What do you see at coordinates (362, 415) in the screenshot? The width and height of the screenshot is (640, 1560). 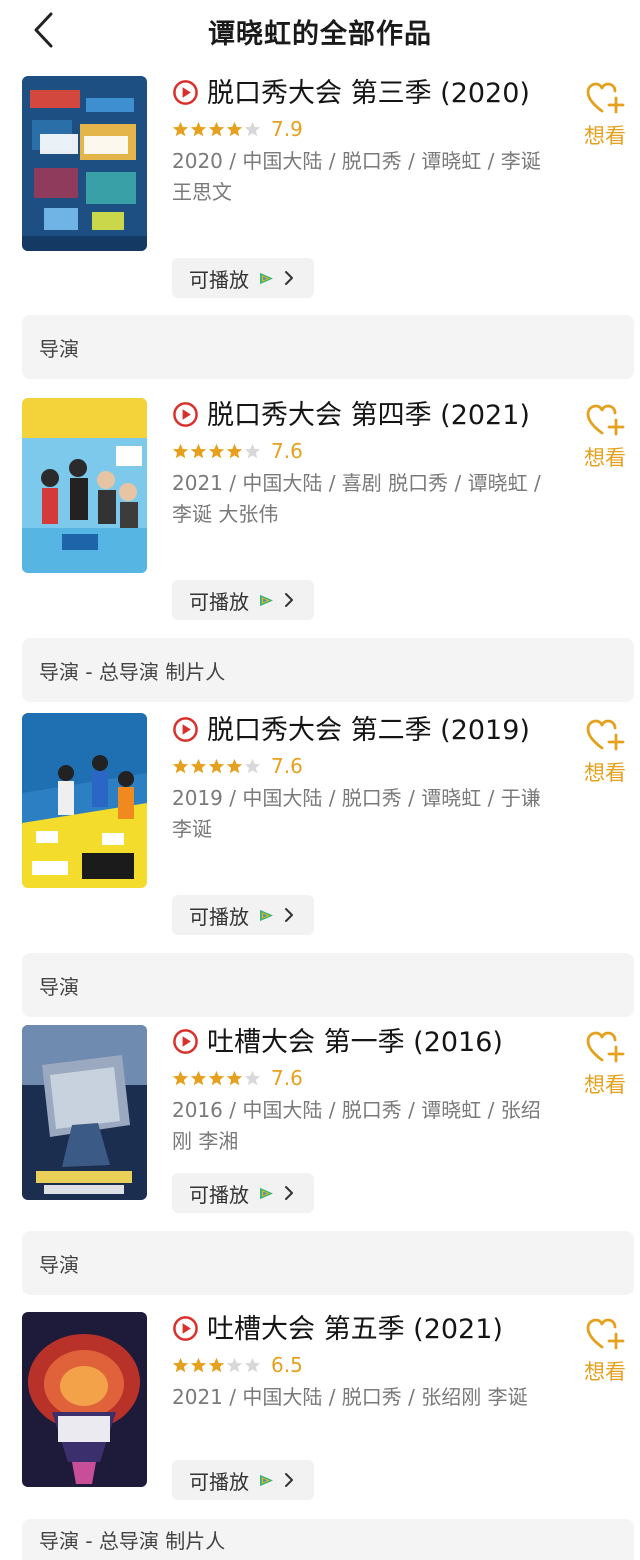 I see `work-title: 脱口秀大会 第四季 (2021)` at bounding box center [362, 415].